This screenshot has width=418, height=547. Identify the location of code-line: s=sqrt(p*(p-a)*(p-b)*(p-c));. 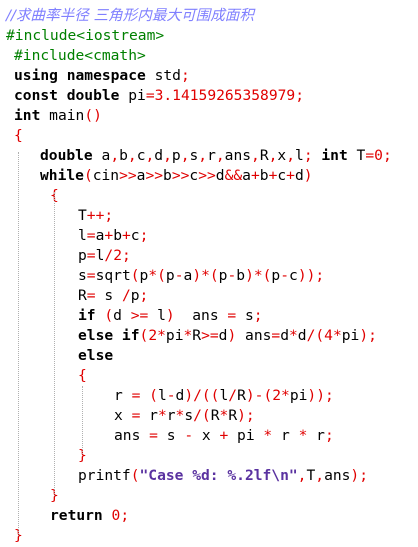
(201, 276).